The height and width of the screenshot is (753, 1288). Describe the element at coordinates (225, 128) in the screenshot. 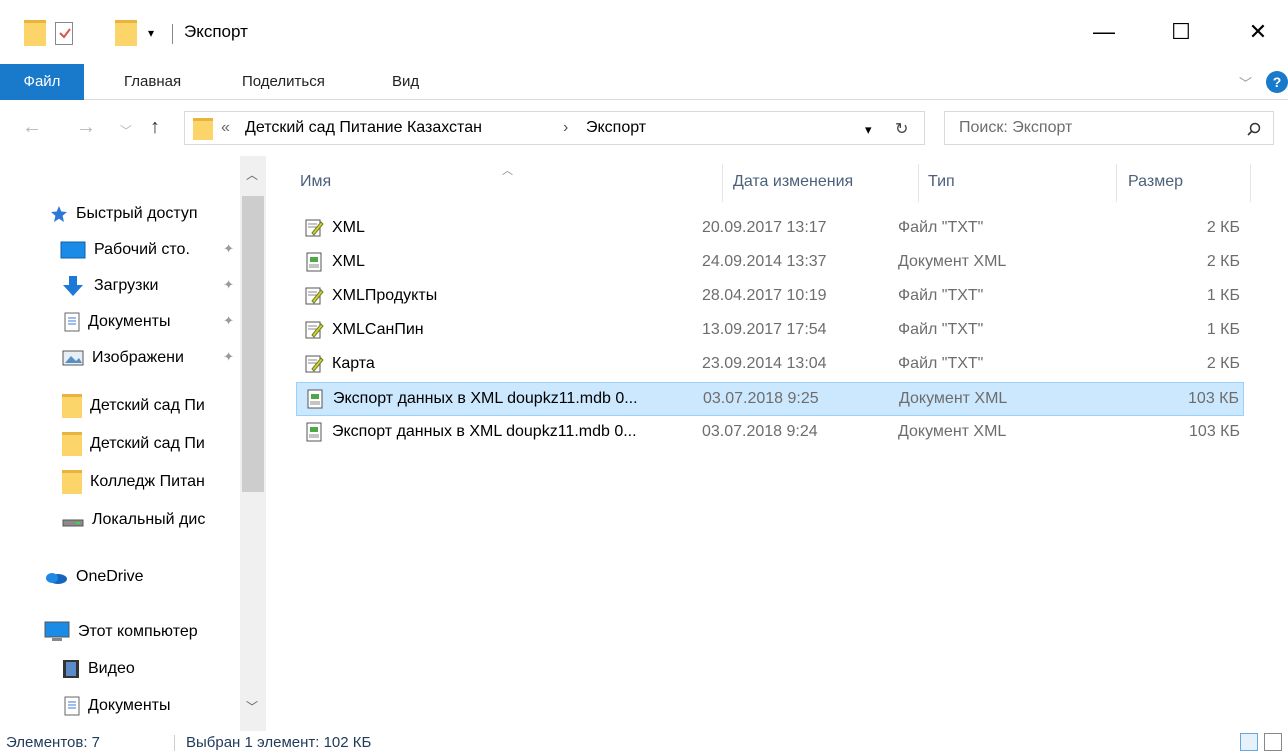

I see `breadcrumb-overflow: «` at that location.